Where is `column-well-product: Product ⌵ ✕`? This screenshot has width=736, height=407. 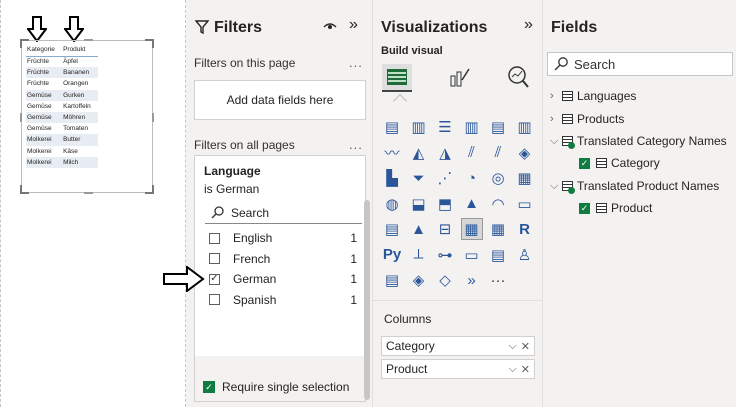 column-well-product: Product ⌵ ✕ is located at coordinates (458, 369).